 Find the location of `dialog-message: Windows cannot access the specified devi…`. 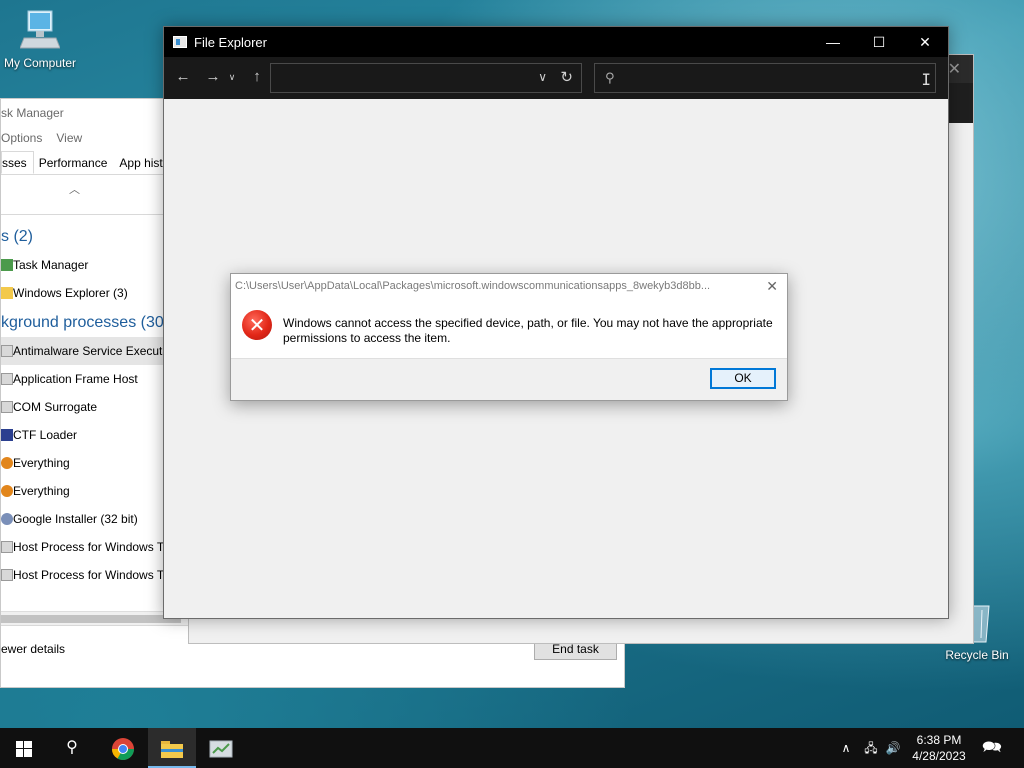

dialog-message: Windows cannot access the specified devi… is located at coordinates (528, 330).